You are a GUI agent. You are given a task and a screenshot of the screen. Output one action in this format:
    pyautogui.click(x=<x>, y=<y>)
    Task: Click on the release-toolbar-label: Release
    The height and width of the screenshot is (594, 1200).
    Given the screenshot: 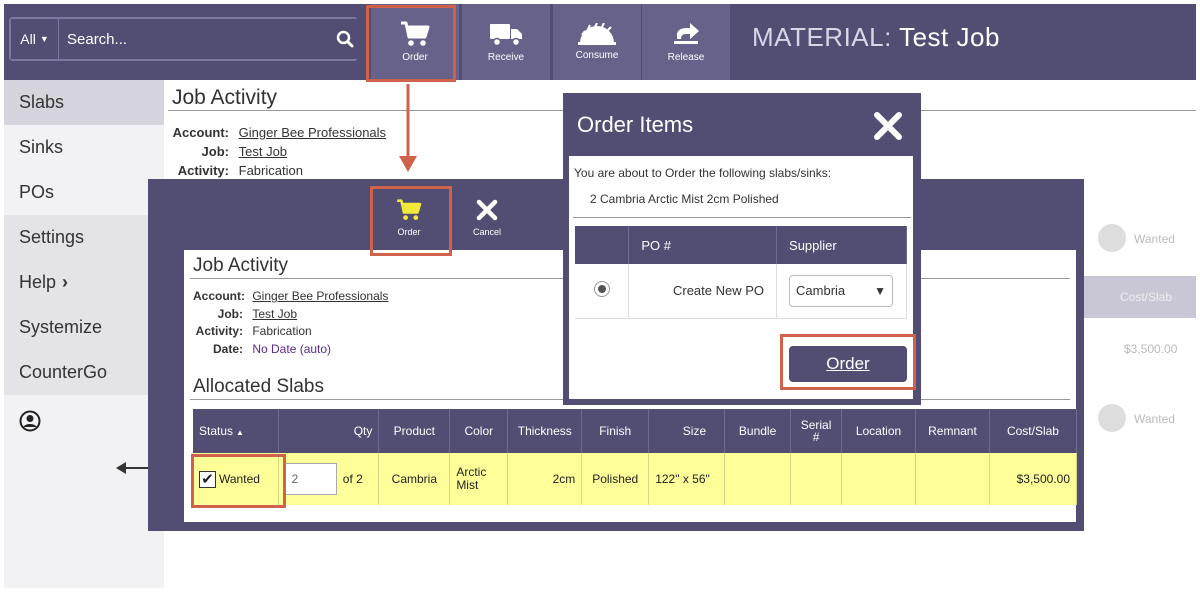 What is the action you would take?
    pyautogui.click(x=686, y=57)
    